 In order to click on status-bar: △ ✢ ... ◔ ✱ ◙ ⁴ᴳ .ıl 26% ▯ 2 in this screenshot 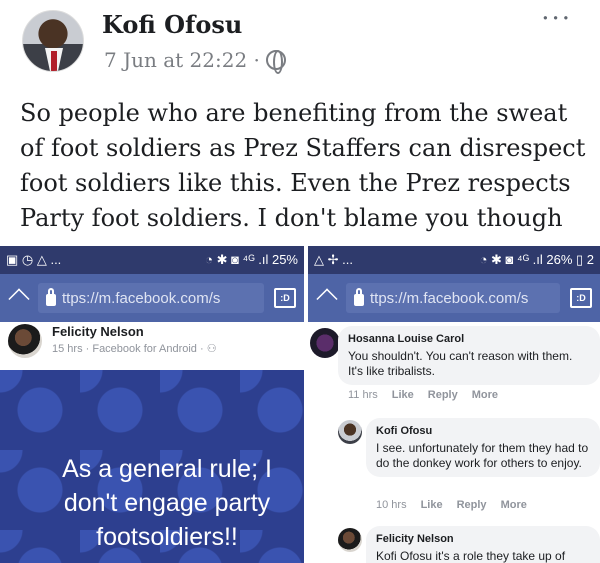, I will do `click(454, 260)`.